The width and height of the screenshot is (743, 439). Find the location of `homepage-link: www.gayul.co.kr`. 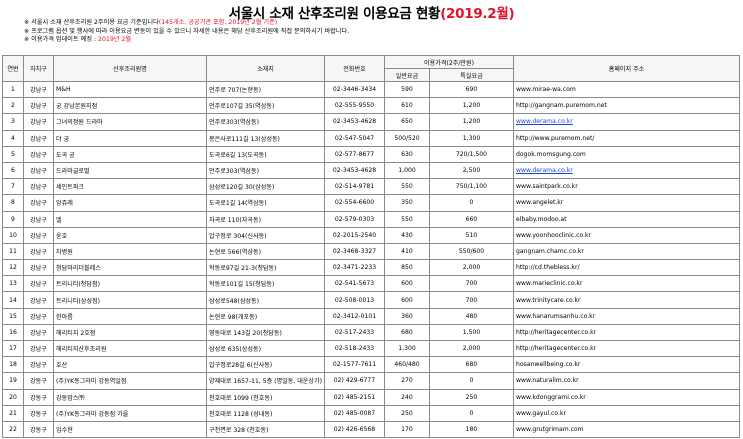

homepage-link: www.gayul.co.kr is located at coordinates (541, 413).